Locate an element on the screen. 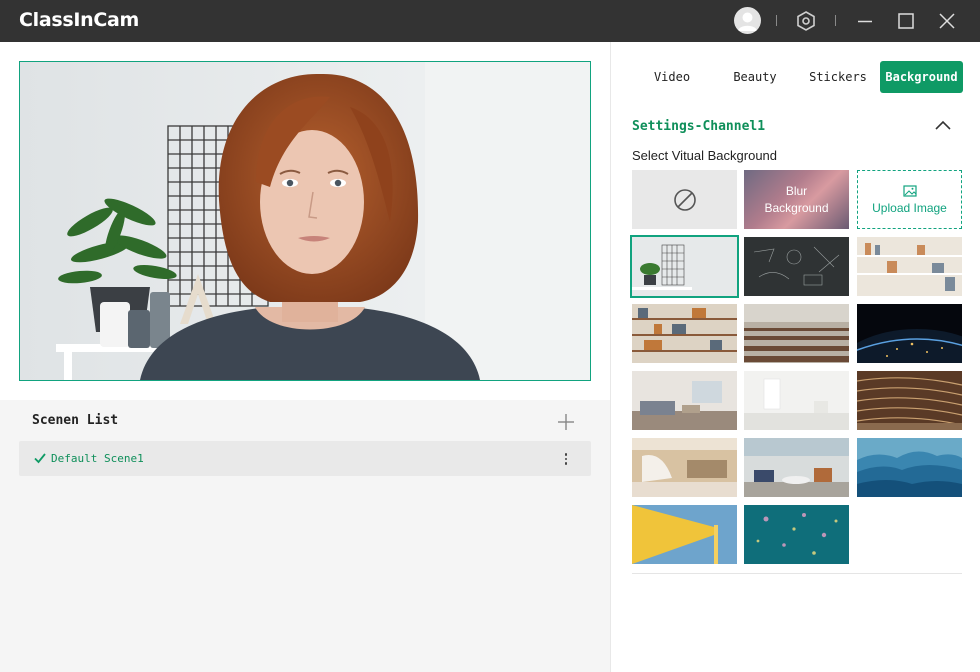 This screenshot has width=980, height=672. background-blue-mountains is located at coordinates (909, 467).